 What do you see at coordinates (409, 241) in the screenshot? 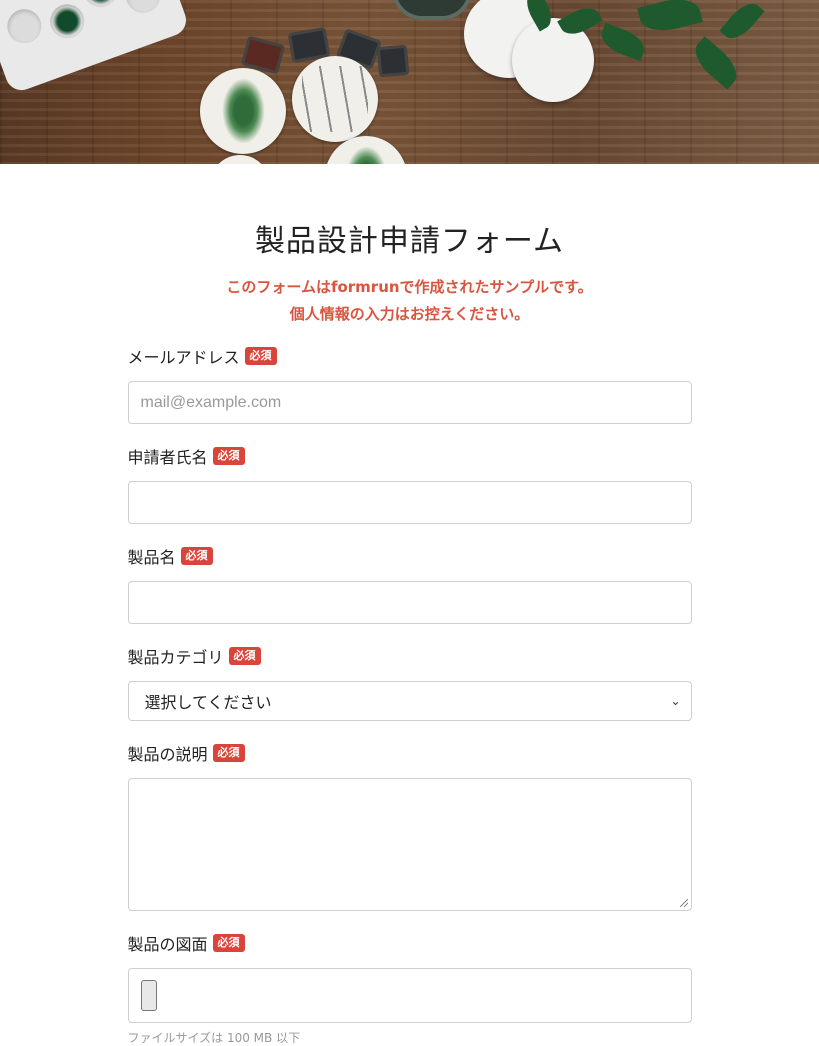
I see `form-title: 製品設計申請フォーム` at bounding box center [409, 241].